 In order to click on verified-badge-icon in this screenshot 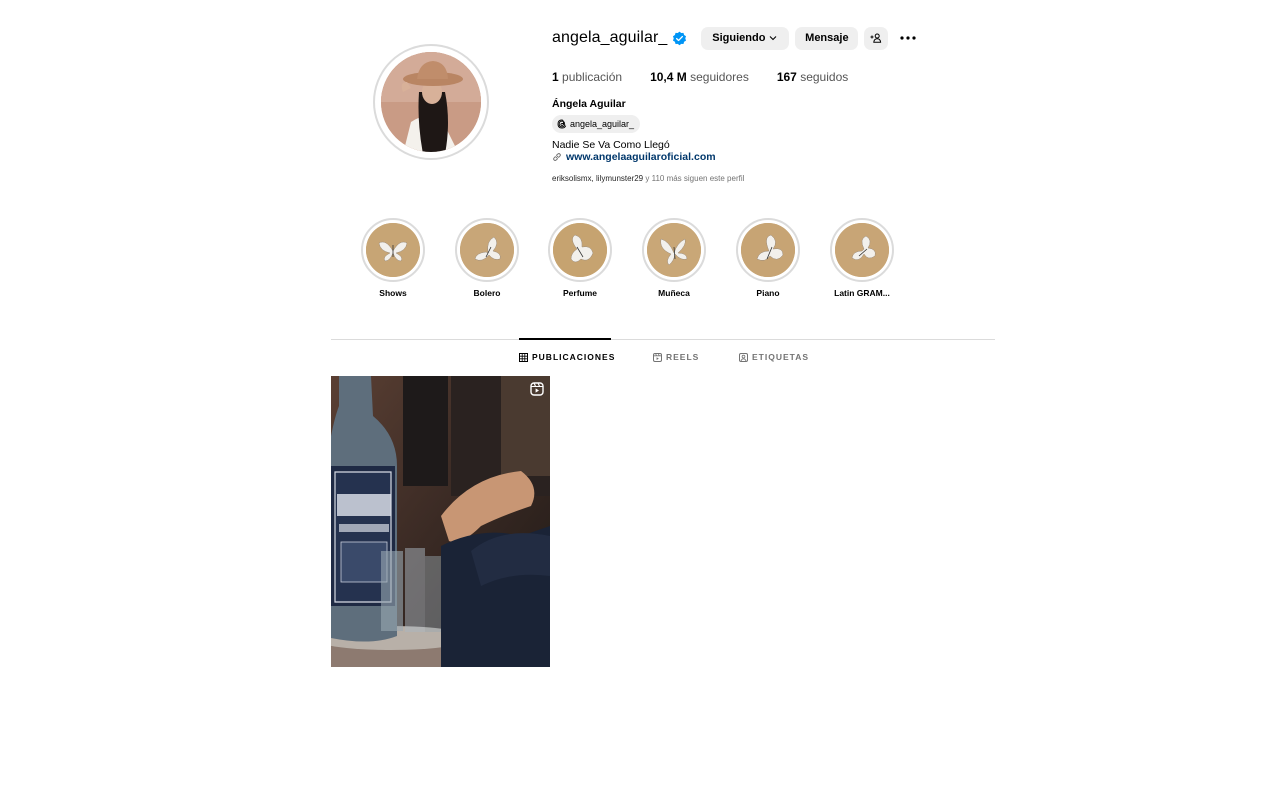, I will do `click(680, 38)`.